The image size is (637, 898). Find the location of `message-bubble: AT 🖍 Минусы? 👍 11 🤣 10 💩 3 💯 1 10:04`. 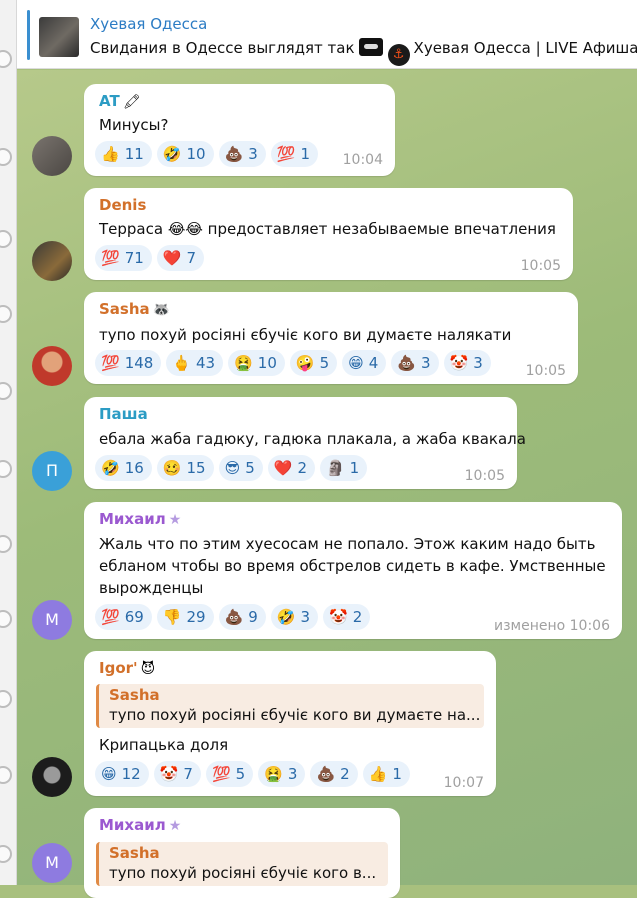

message-bubble: AT 🖍 Минусы? 👍 11 🤣 10 💩 3 💯 1 10:04 is located at coordinates (239, 130).